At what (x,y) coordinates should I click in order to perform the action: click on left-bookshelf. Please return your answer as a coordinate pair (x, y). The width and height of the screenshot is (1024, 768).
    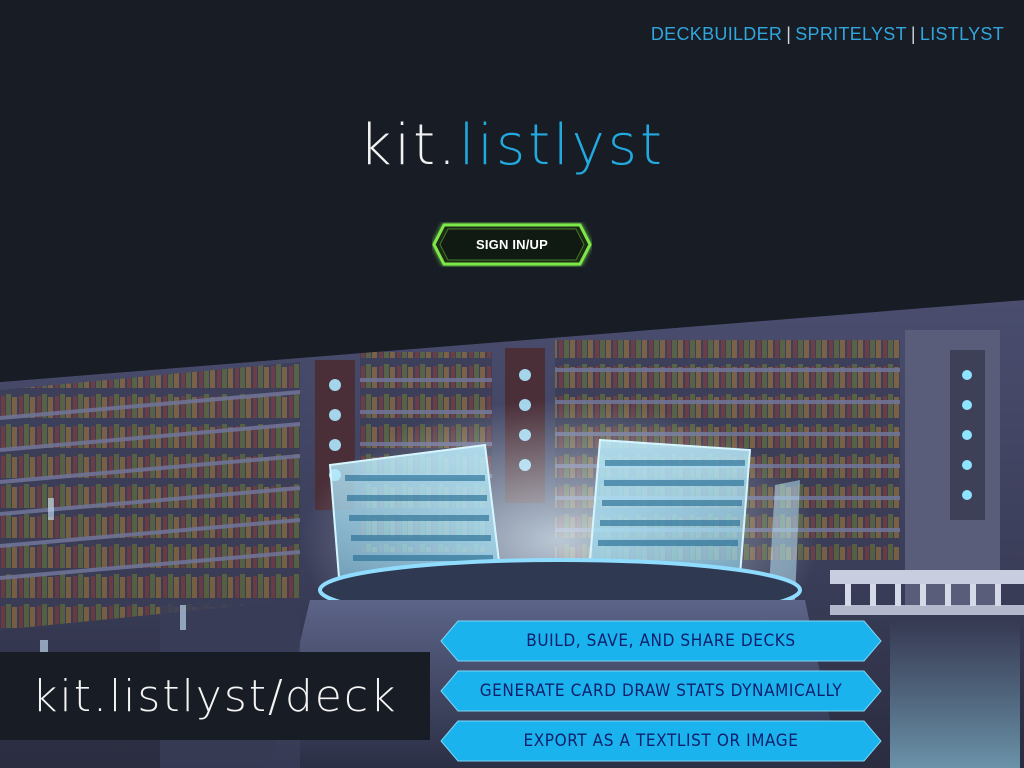
    Looking at the image, I should click on (150, 496).